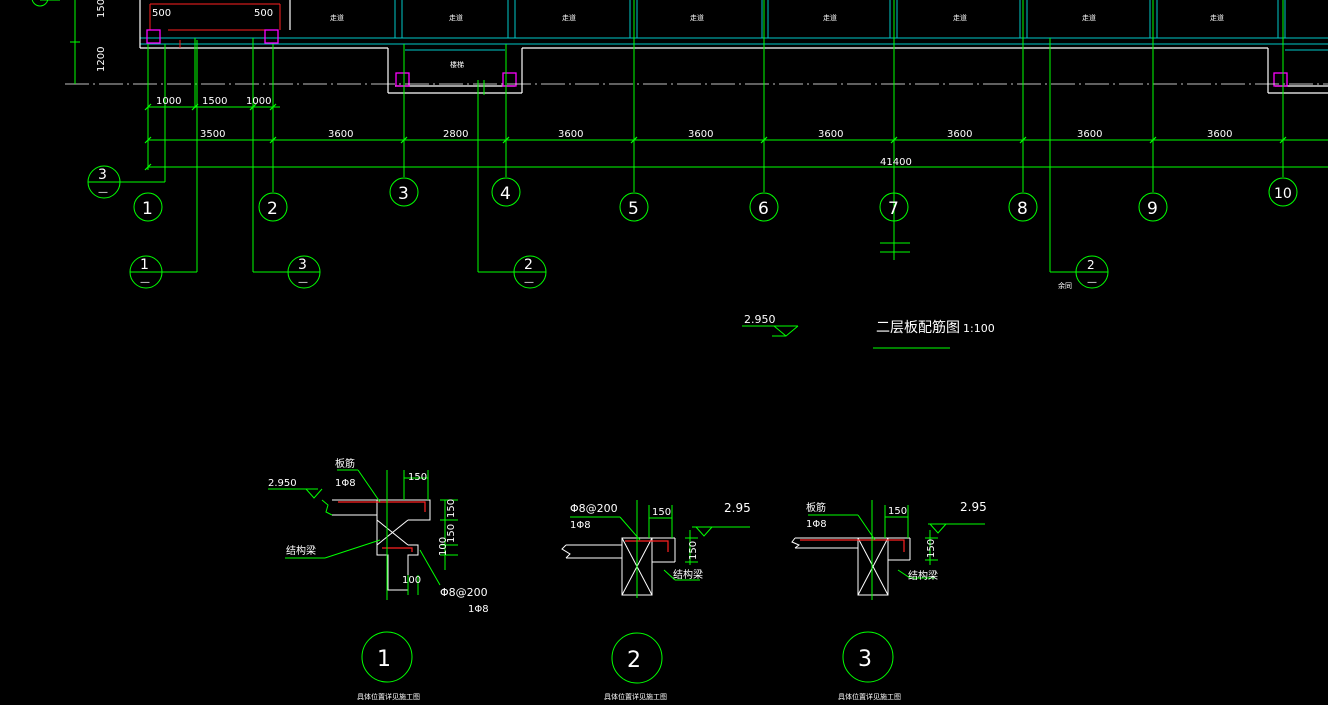 The image size is (1328, 705). I want to click on elevation-value: 2.950, so click(760, 319).